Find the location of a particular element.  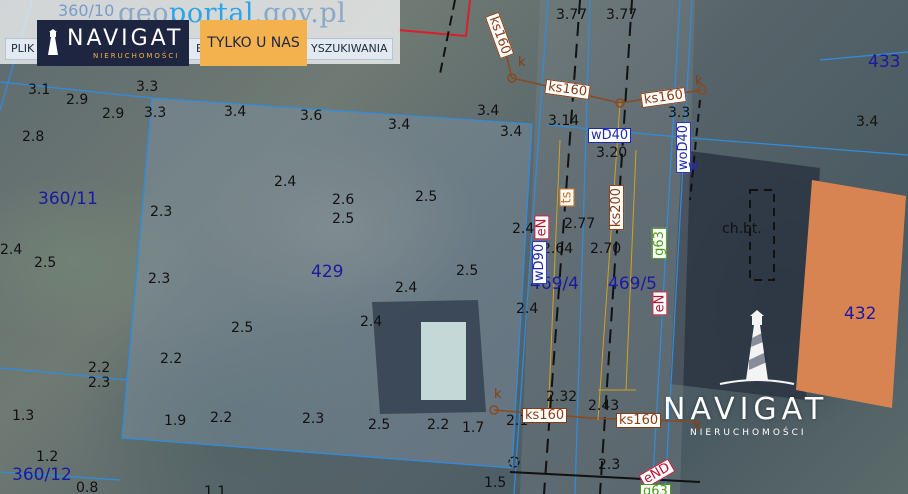

height-label: 3.6 is located at coordinates (311, 116).